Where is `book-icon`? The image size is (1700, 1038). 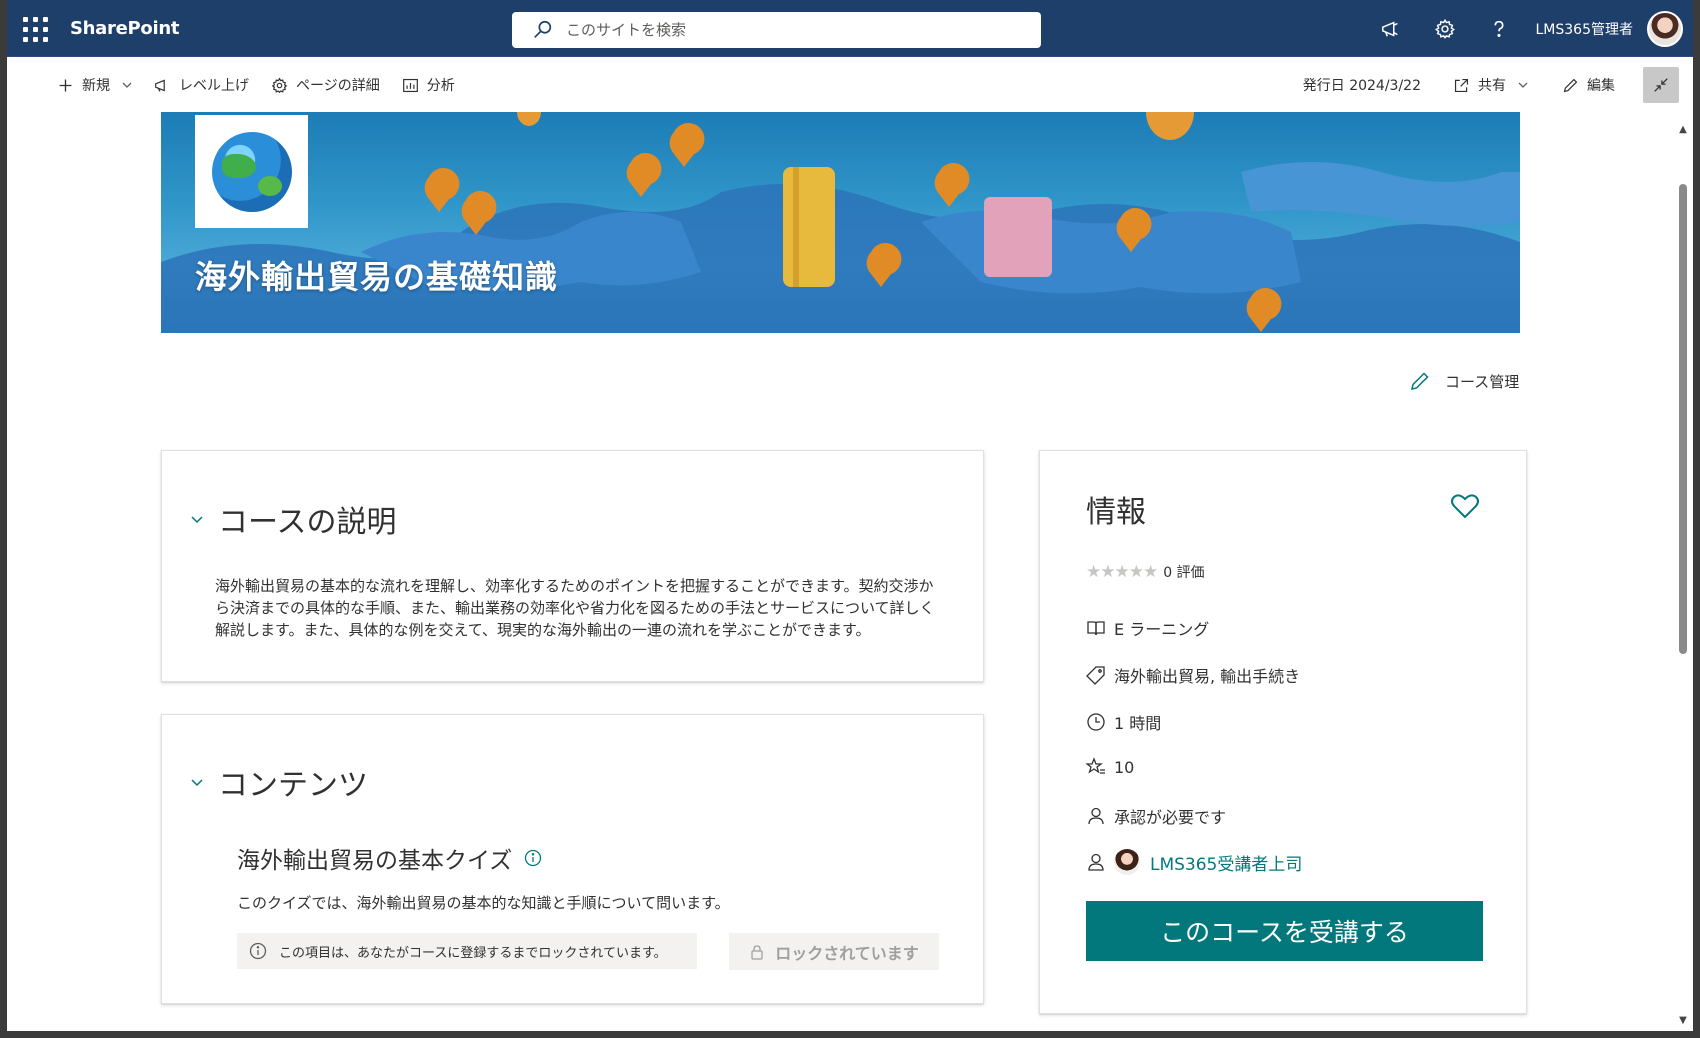
book-icon is located at coordinates (1096, 628).